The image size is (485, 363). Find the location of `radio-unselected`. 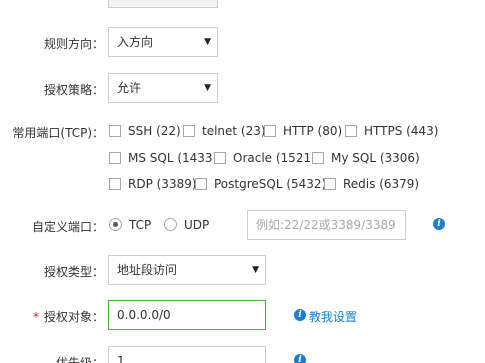

radio-unselected is located at coordinates (170, 224).